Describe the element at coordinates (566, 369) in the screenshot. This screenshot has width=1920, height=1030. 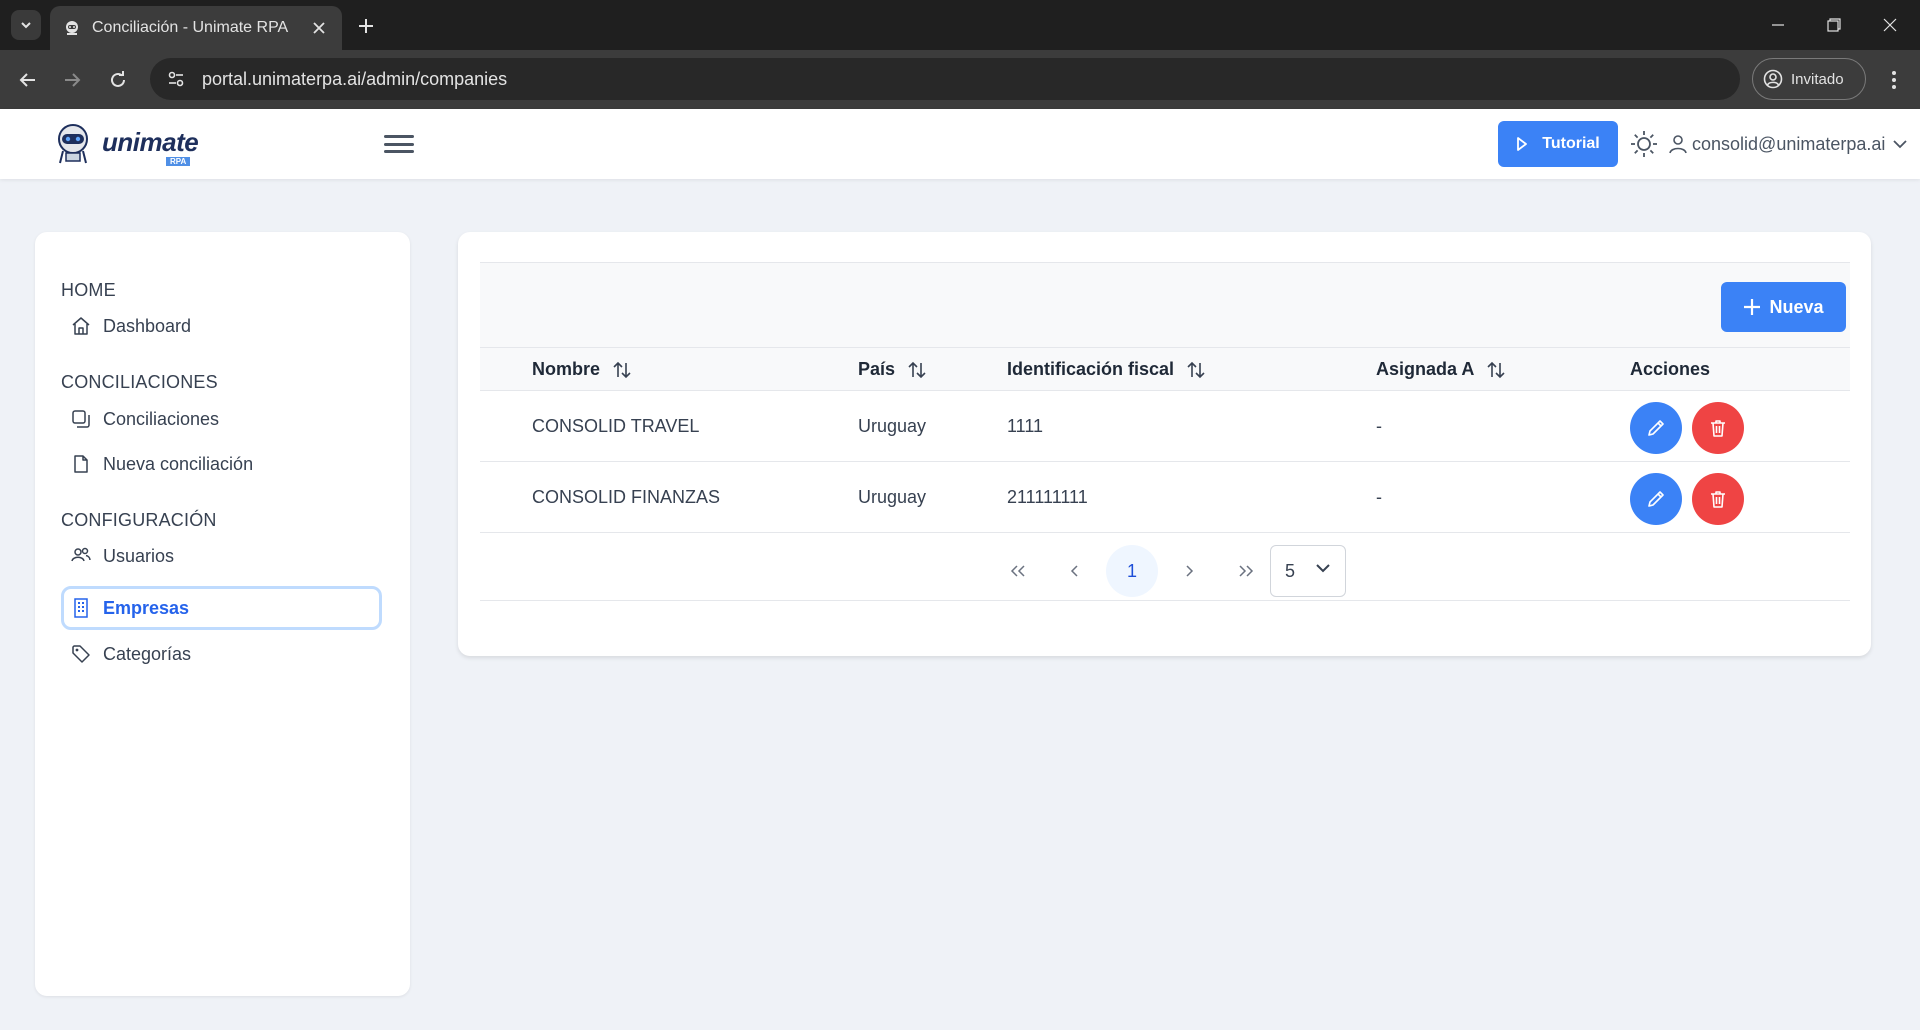
I see `column-label: Nombre` at that location.